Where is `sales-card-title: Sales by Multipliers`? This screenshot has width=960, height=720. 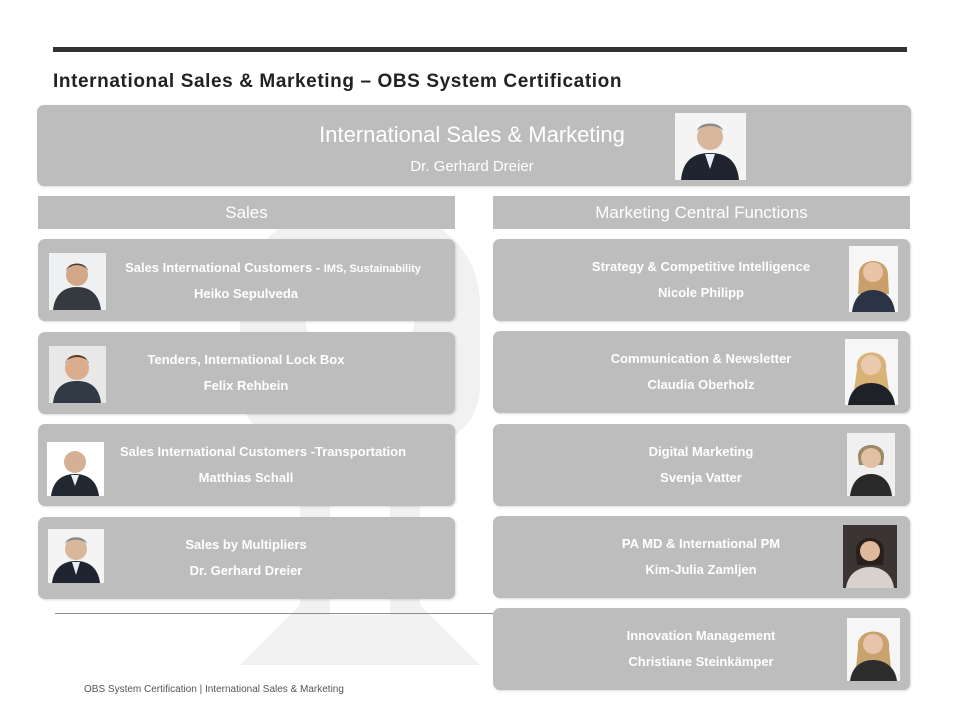 sales-card-title: Sales by Multipliers is located at coordinates (246, 544).